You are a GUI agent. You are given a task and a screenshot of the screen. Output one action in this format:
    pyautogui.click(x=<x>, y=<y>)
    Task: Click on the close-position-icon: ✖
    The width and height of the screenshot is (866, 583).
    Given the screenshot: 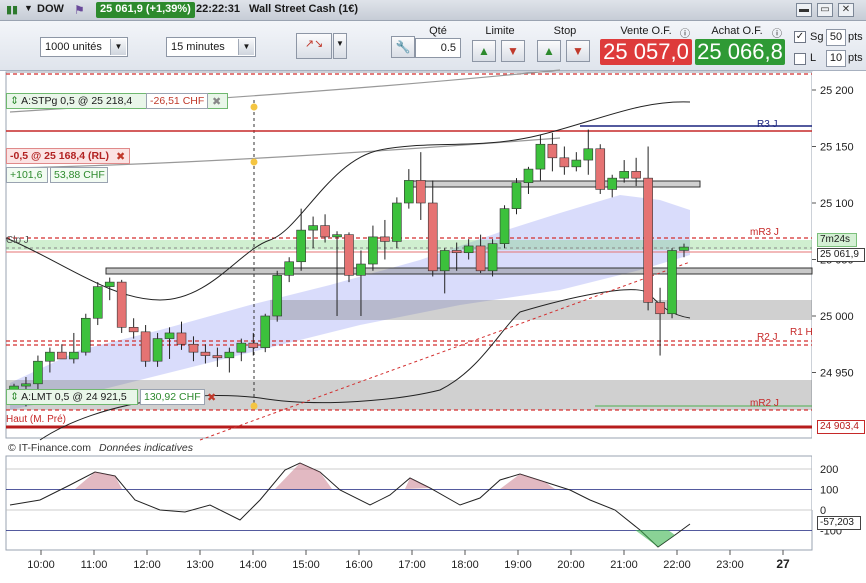 What is the action you would take?
    pyautogui.click(x=120, y=156)
    